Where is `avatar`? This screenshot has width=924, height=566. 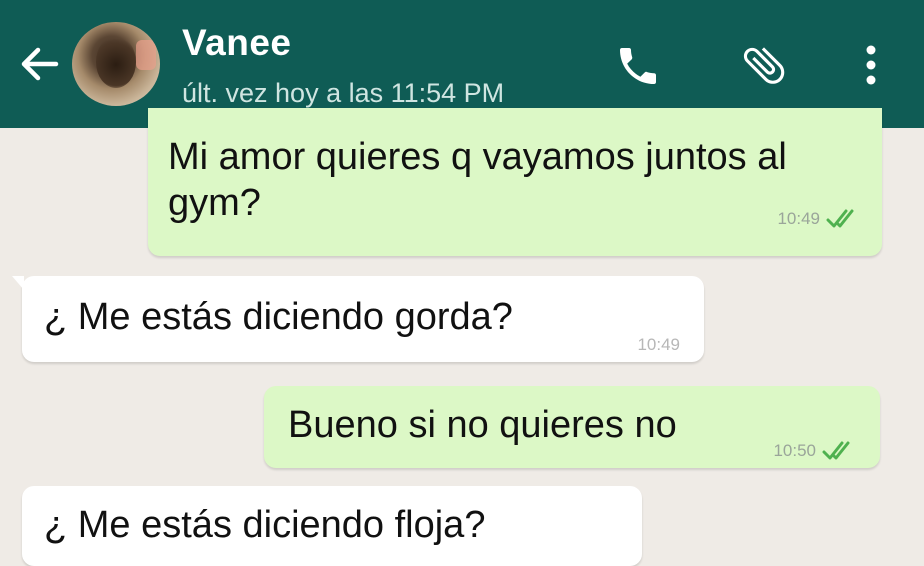
avatar is located at coordinates (116, 64).